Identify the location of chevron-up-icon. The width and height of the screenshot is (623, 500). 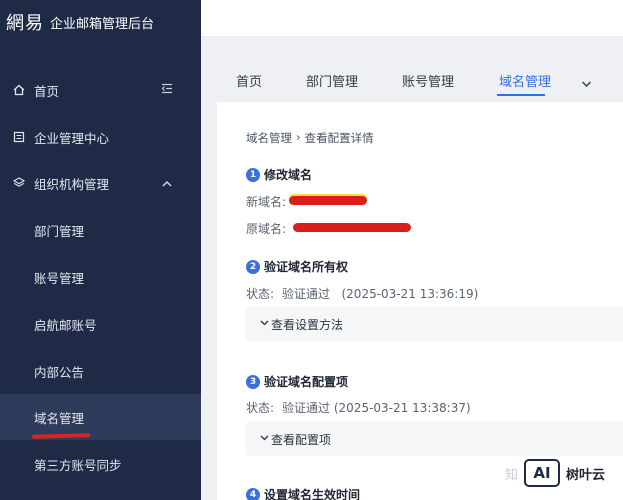
(167, 183).